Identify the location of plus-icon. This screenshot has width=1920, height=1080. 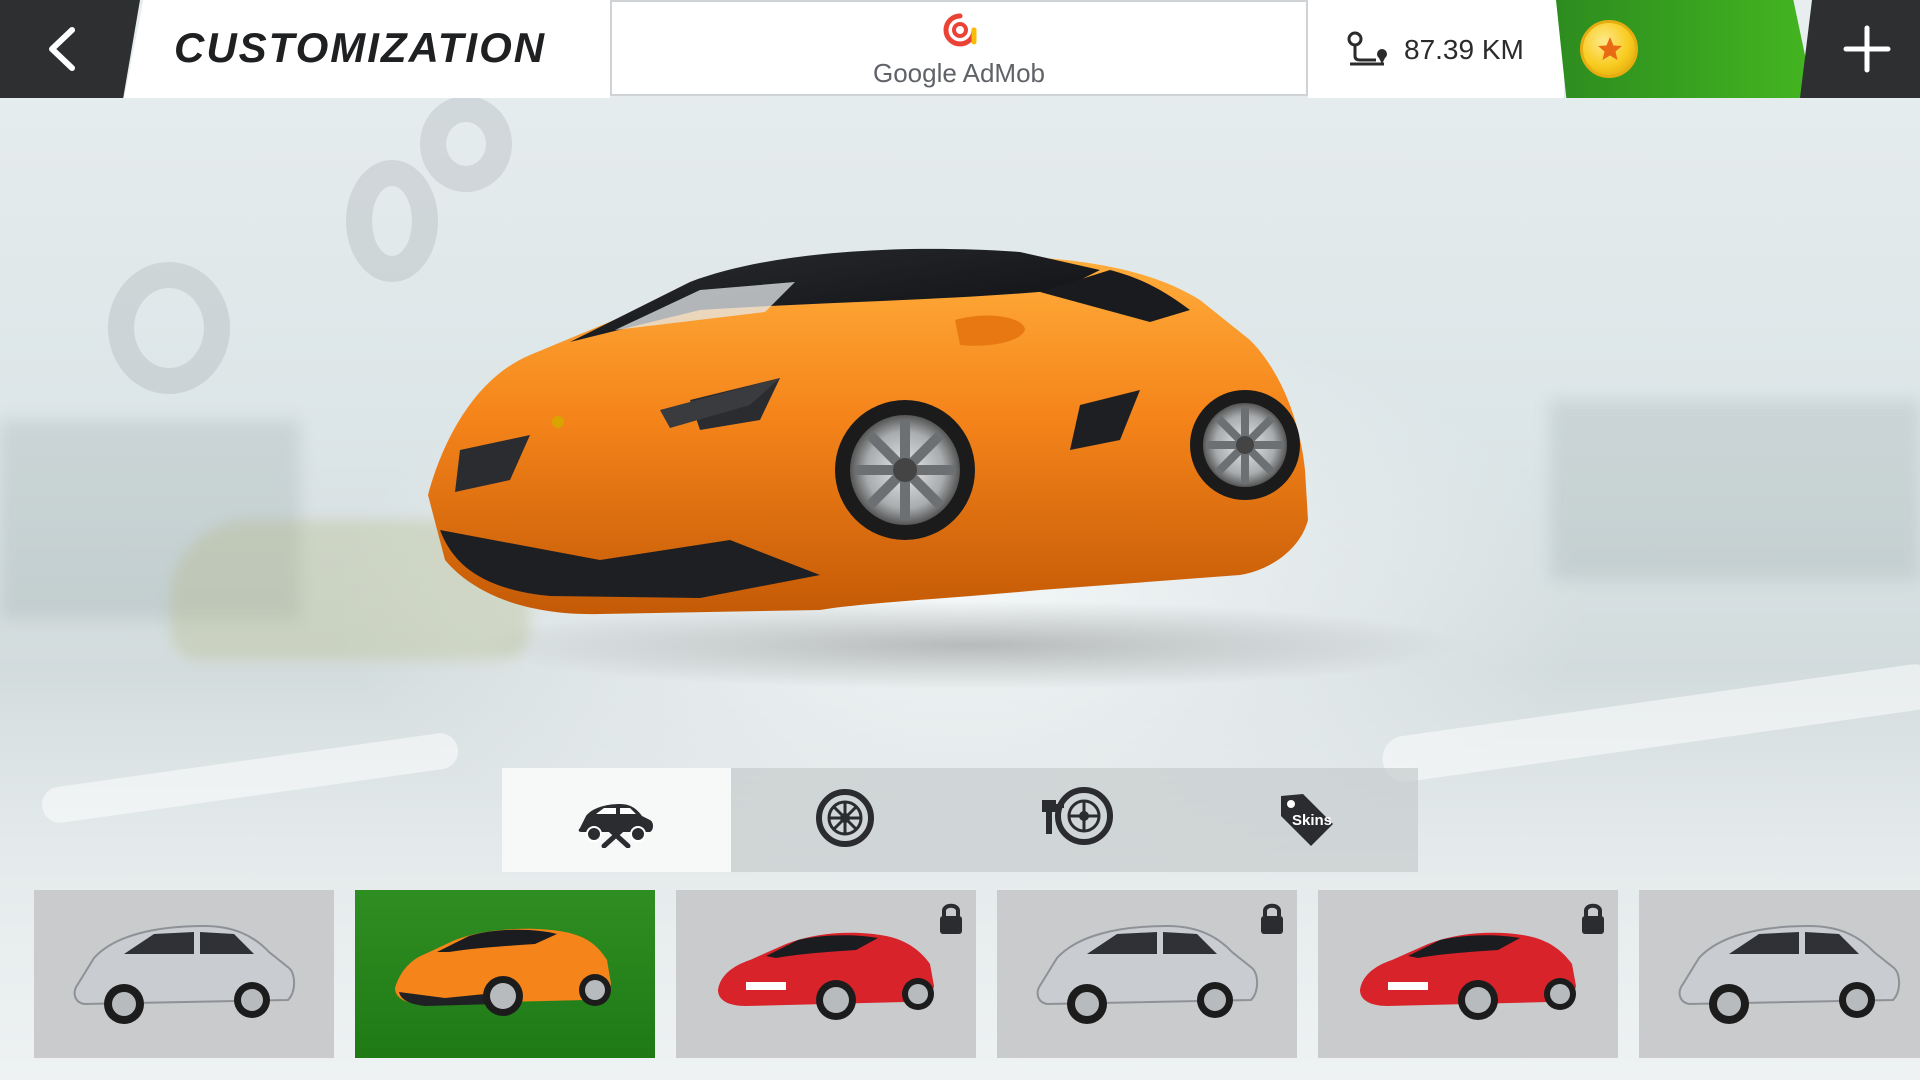
(1867, 49).